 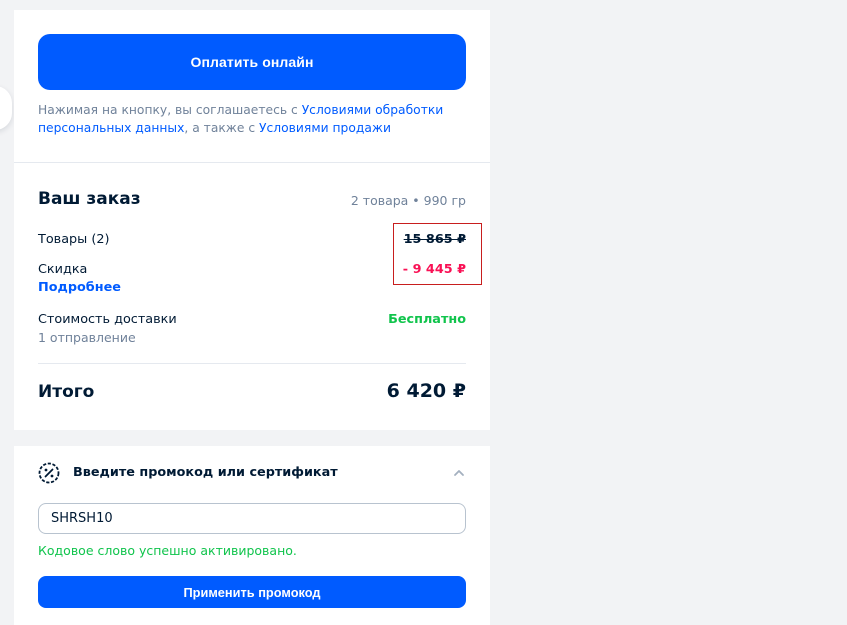 I want to click on promo-title: Введите промокод или сертификат, so click(x=205, y=472).